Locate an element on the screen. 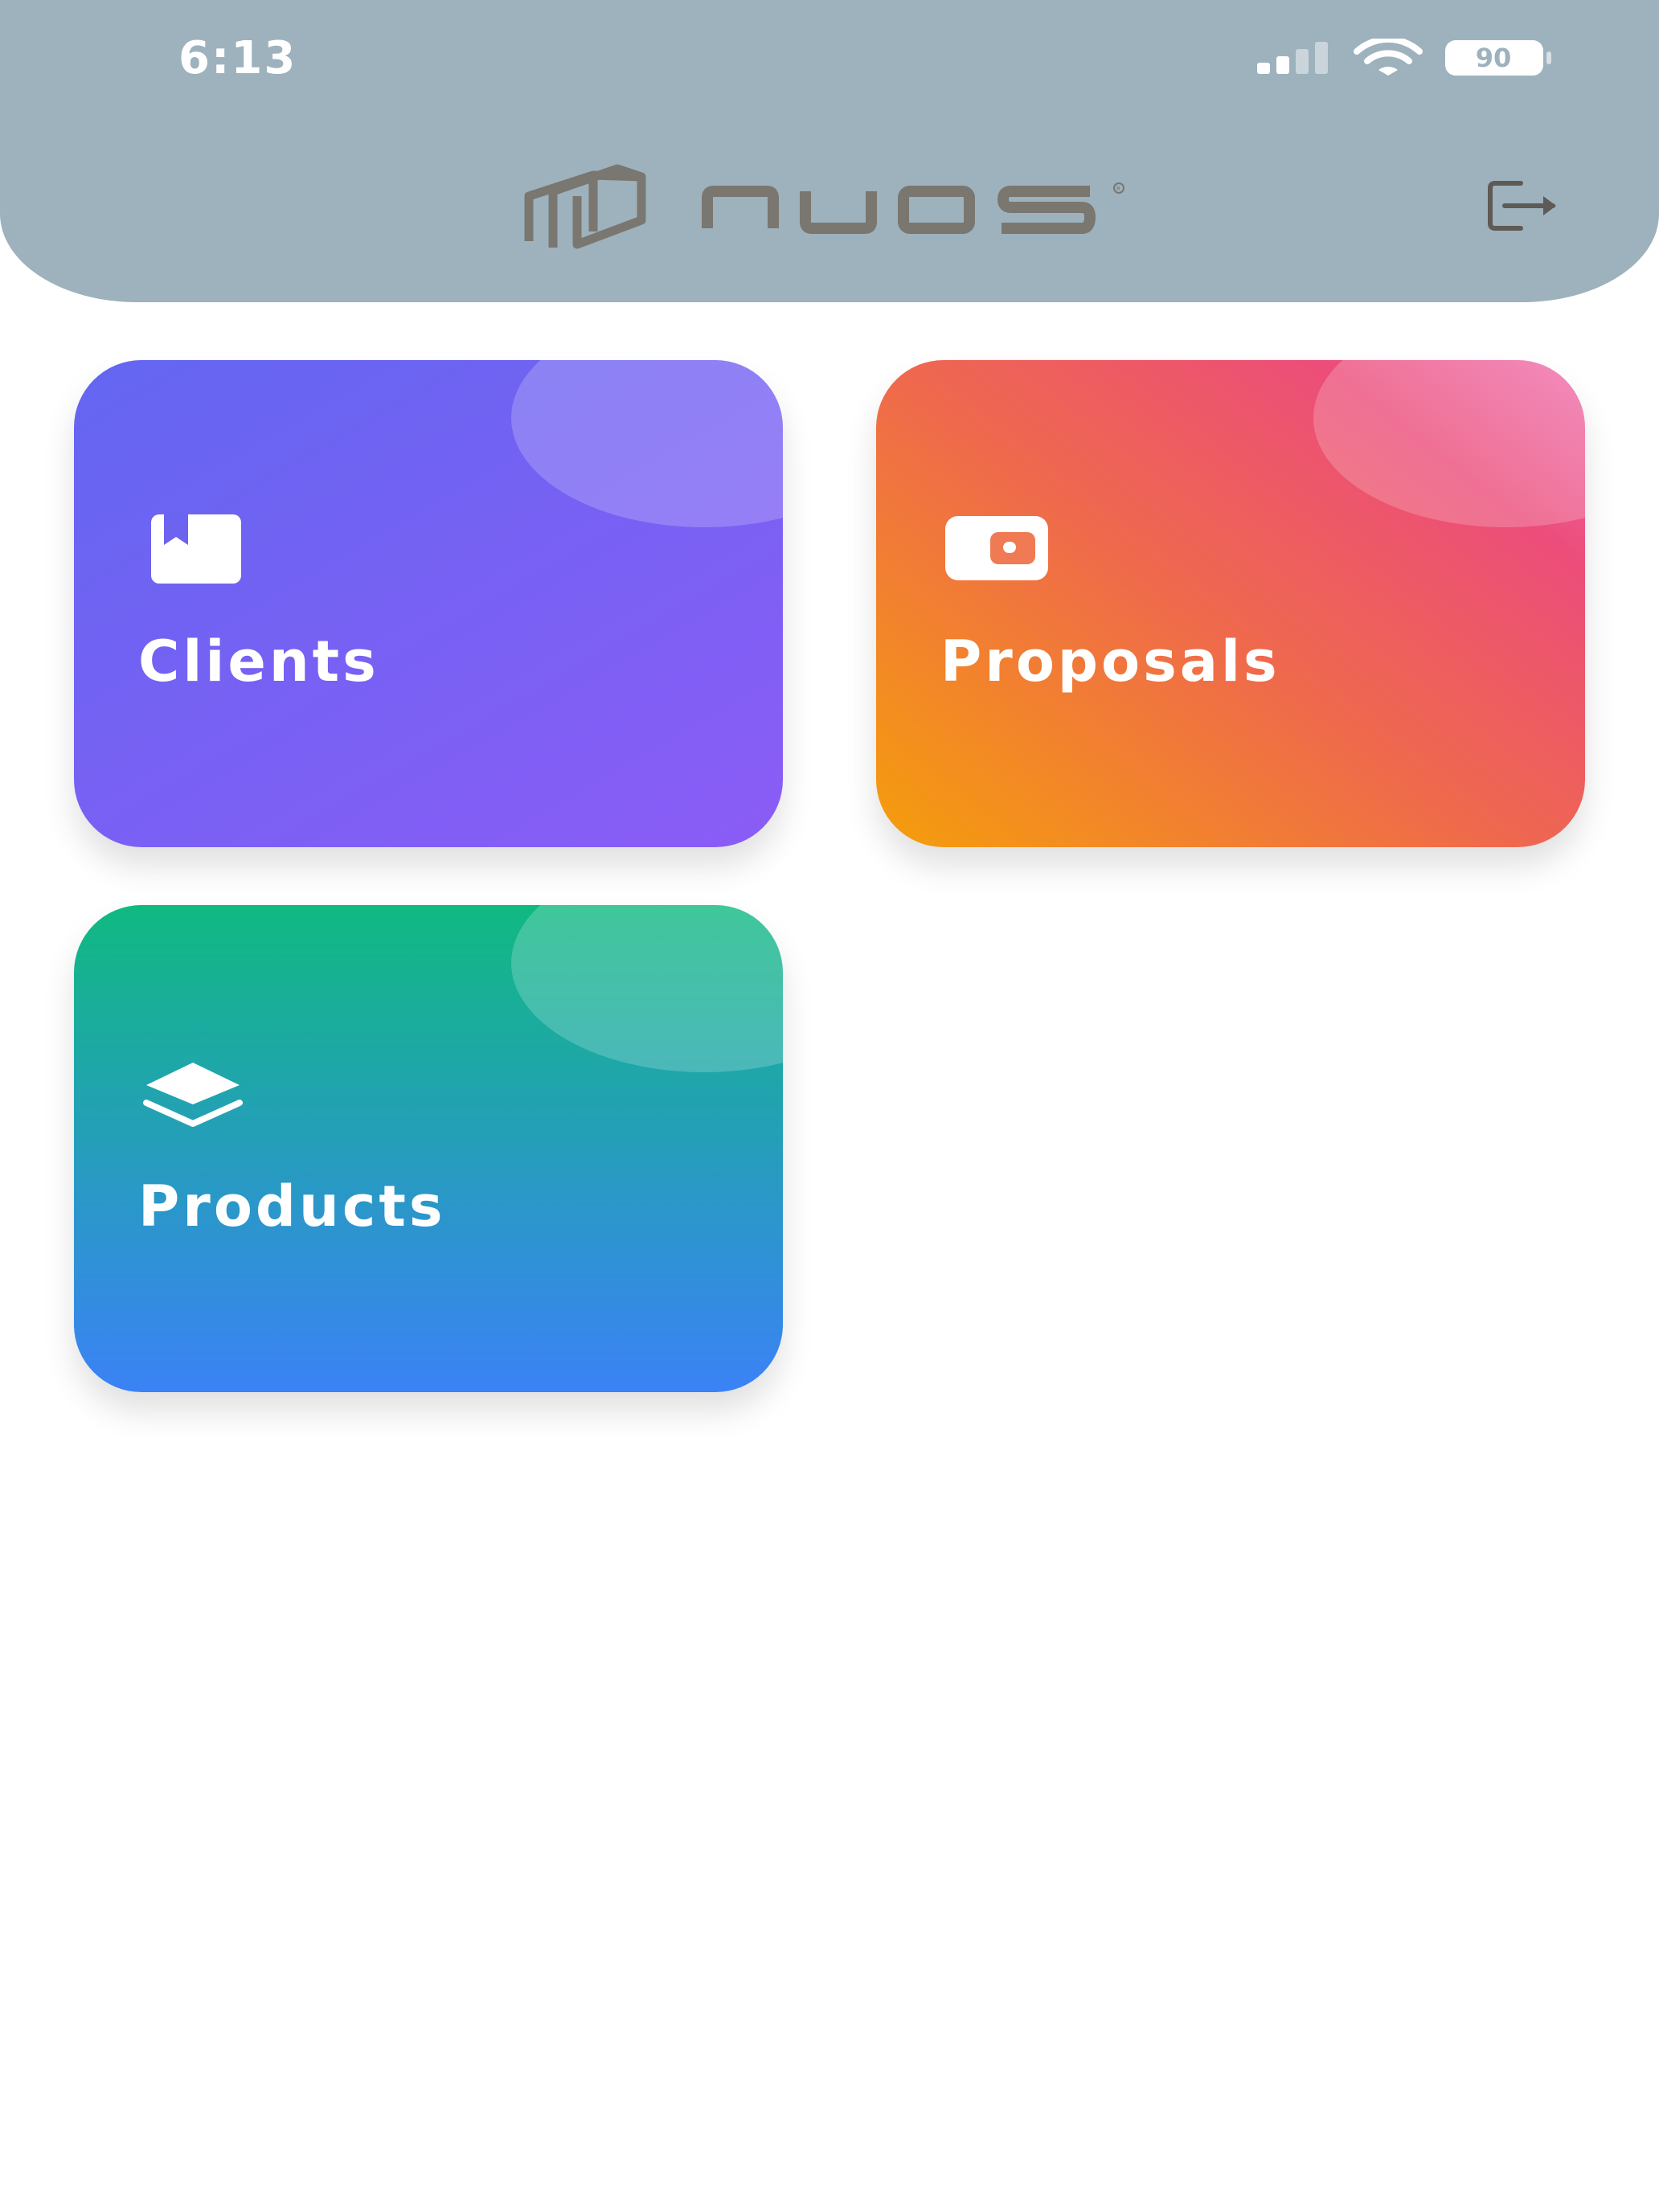 Image resolution: width=1659 pixels, height=2212 pixels. products-label: Products is located at coordinates (292, 1206).